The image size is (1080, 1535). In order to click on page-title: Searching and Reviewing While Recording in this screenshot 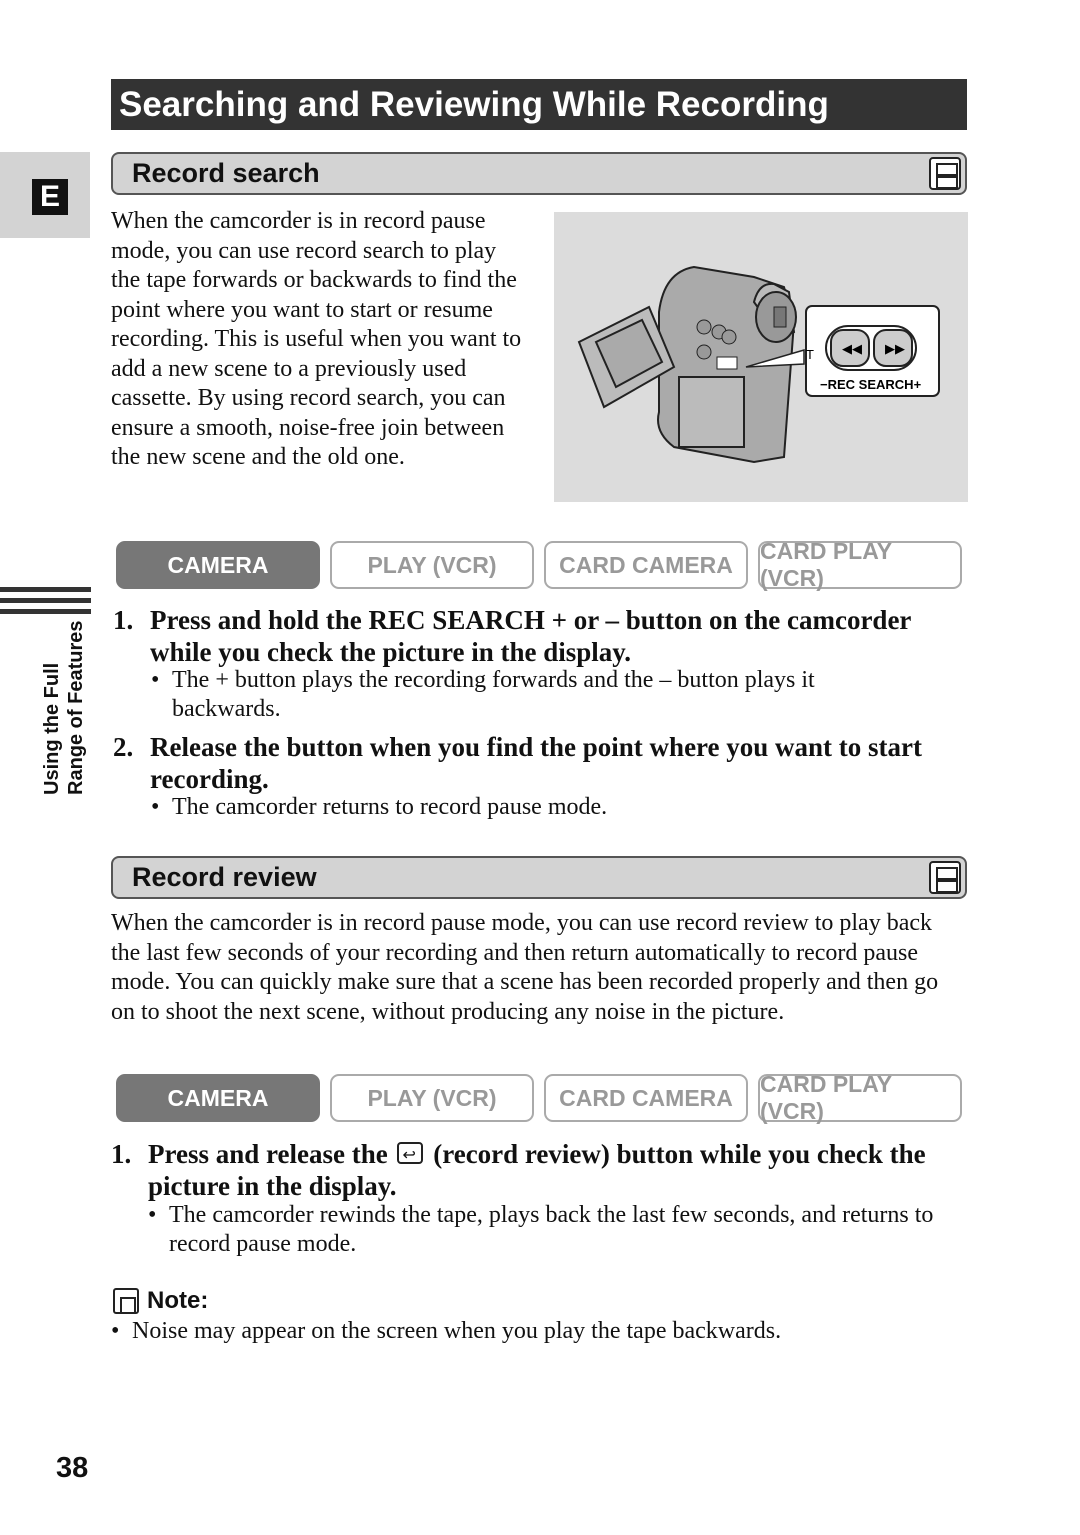, I will do `click(539, 104)`.